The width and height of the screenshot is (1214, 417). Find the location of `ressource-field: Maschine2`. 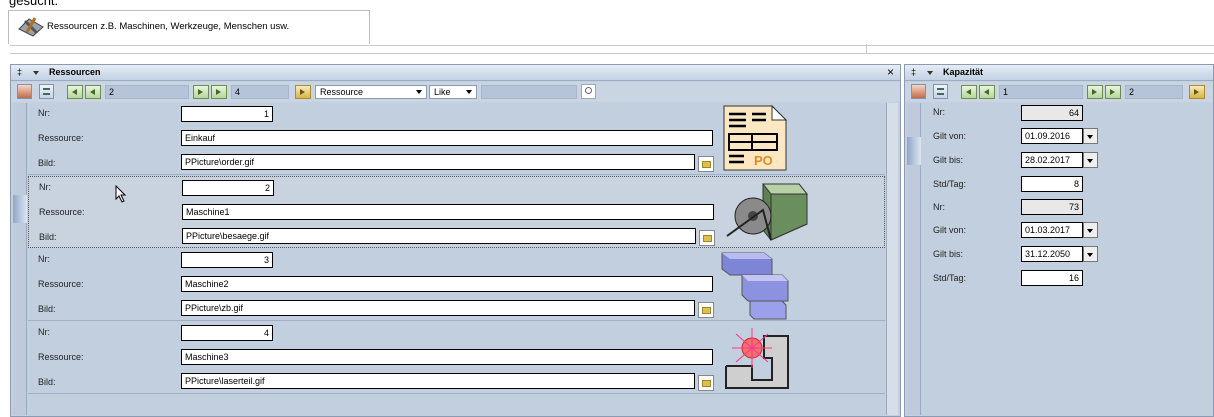

ressource-field: Maschine2 is located at coordinates (447, 284).